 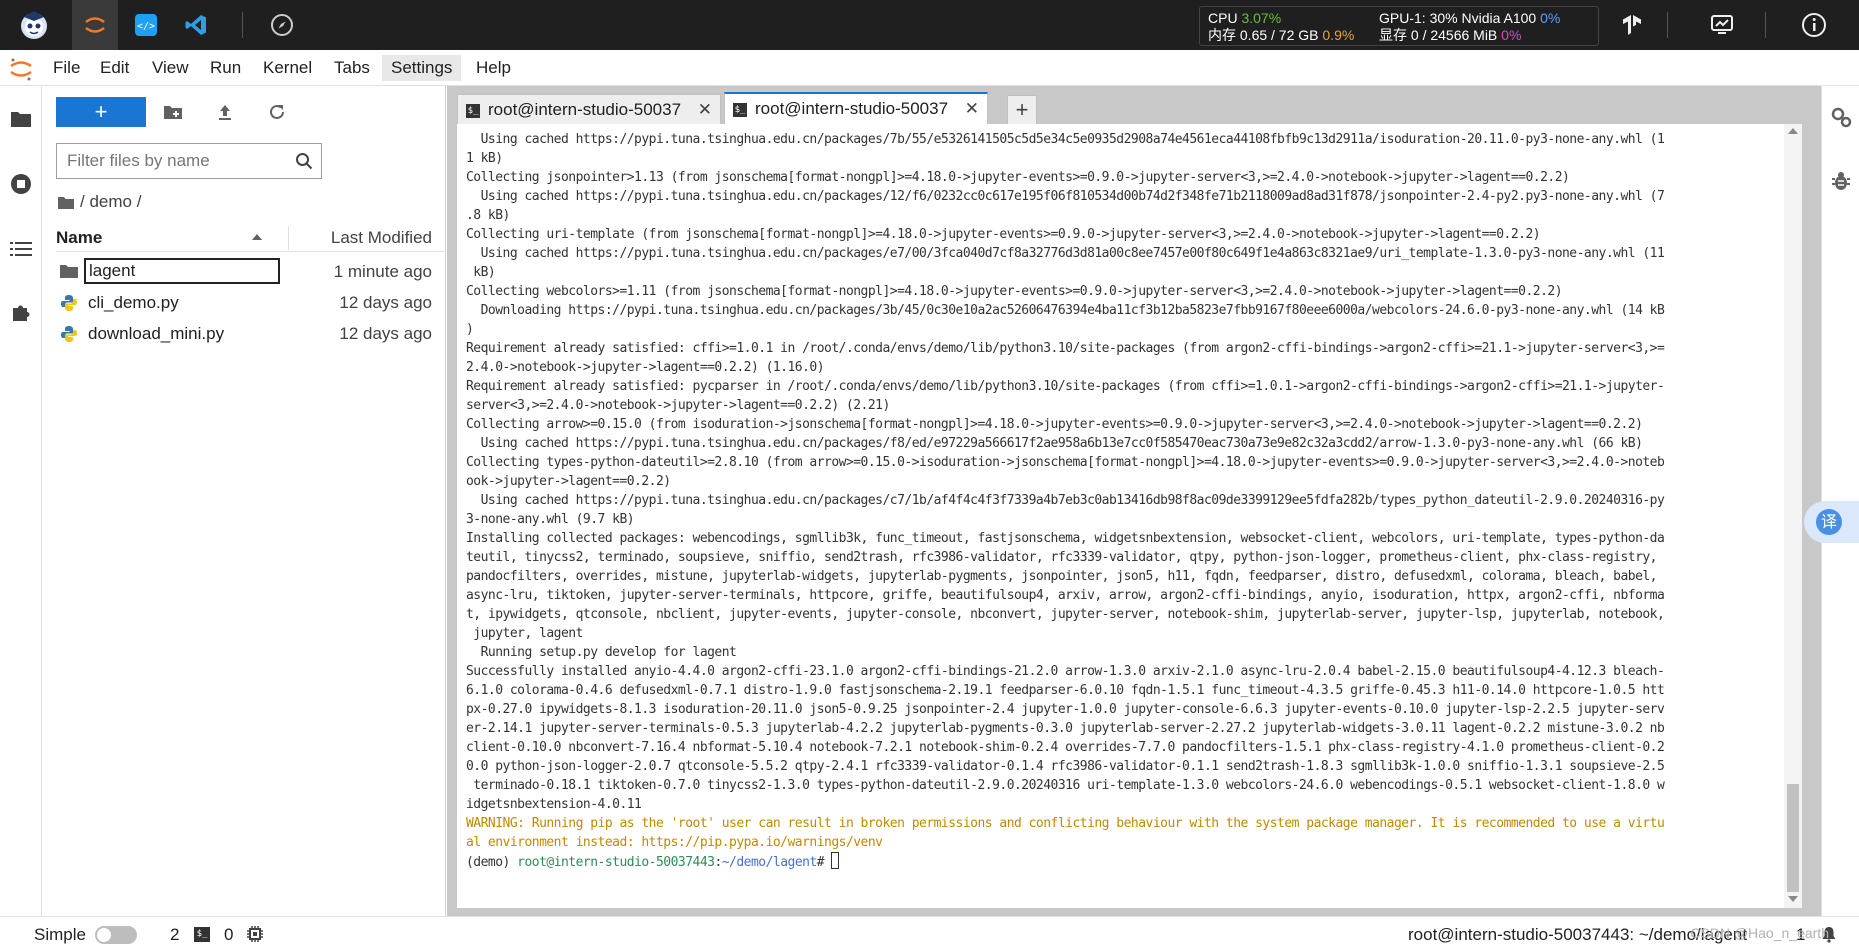 What do you see at coordinates (1814, 25) in the screenshot?
I see `info-icon` at bounding box center [1814, 25].